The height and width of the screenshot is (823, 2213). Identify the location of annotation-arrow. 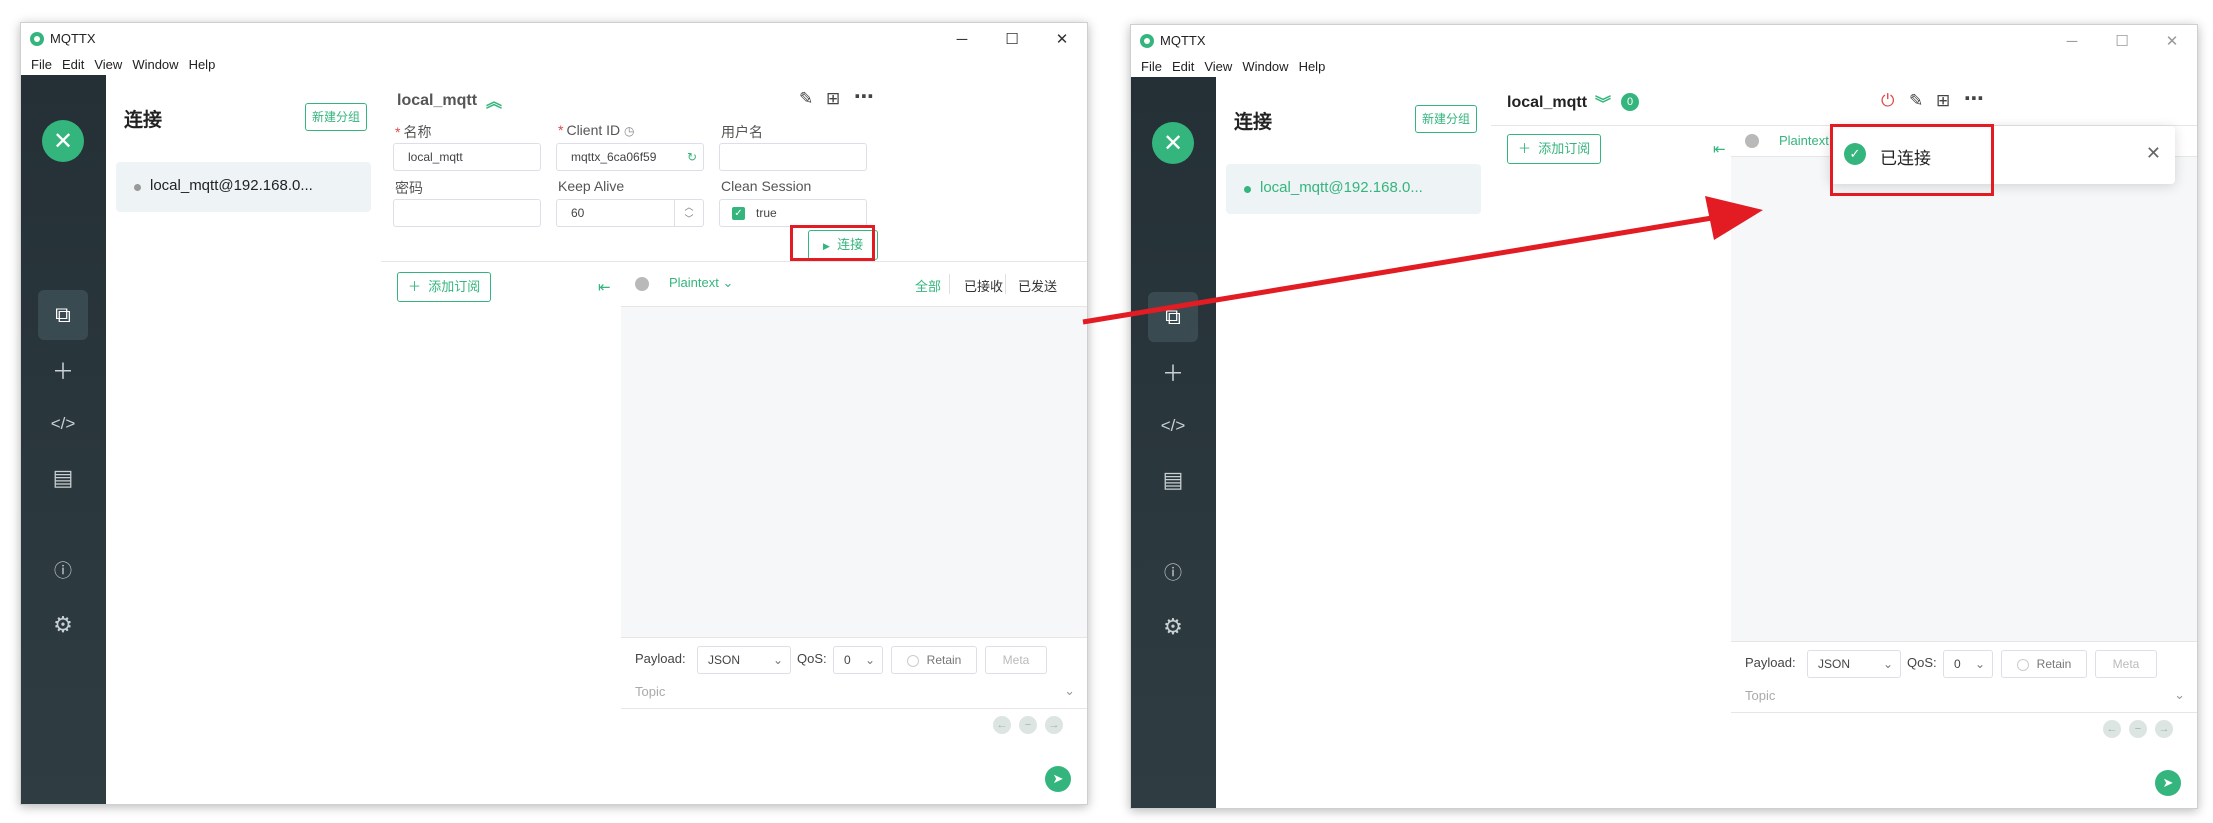
(1422, 260).